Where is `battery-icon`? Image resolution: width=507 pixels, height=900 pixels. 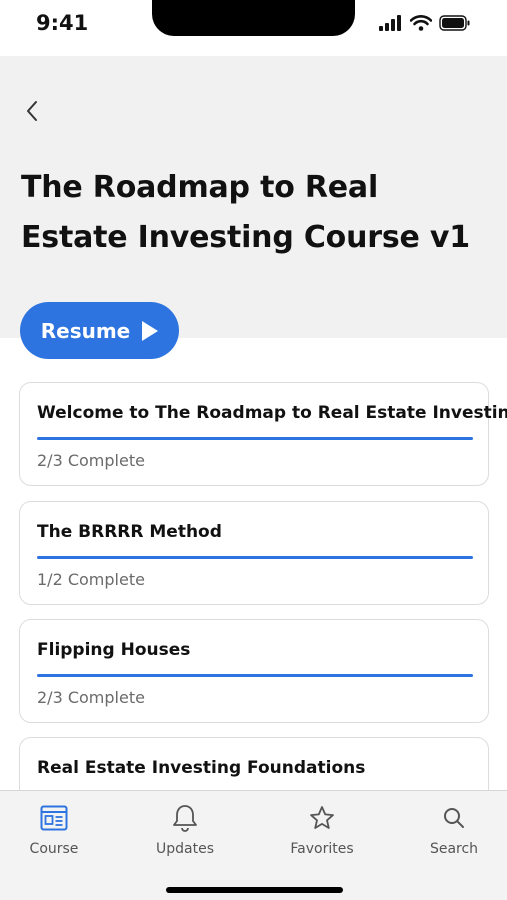 battery-icon is located at coordinates (454, 23).